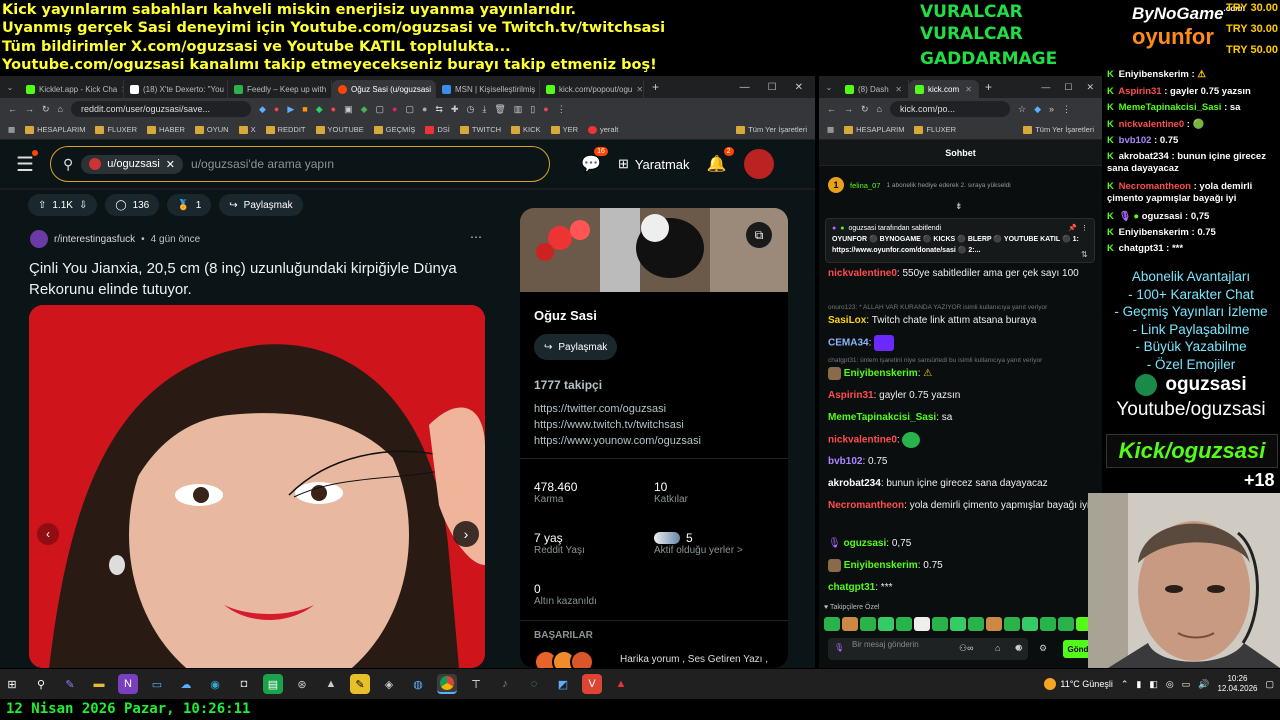 This screenshot has width=1280, height=720. Describe the element at coordinates (959, 374) in the screenshot. I see `chat-message: Eniyibenskerim: ⚠` at that location.